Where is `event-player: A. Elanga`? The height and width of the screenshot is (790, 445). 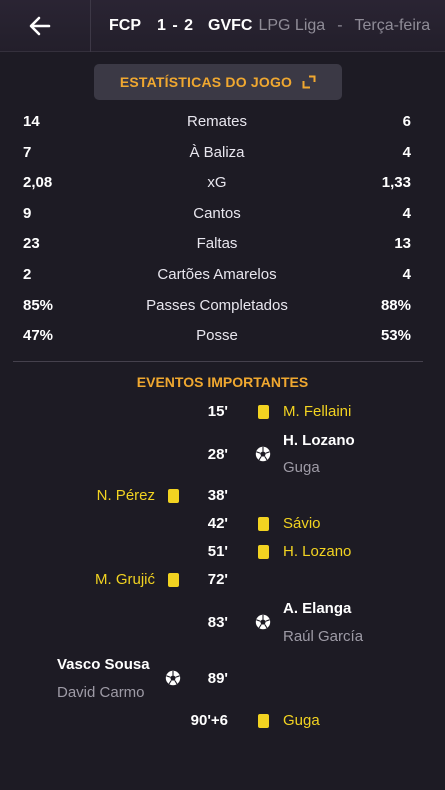 event-player: A. Elanga is located at coordinates (317, 608).